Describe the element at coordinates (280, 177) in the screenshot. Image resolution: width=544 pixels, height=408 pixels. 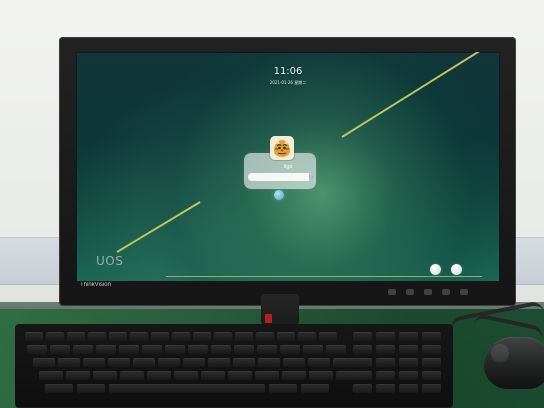
I see `password-field` at that location.